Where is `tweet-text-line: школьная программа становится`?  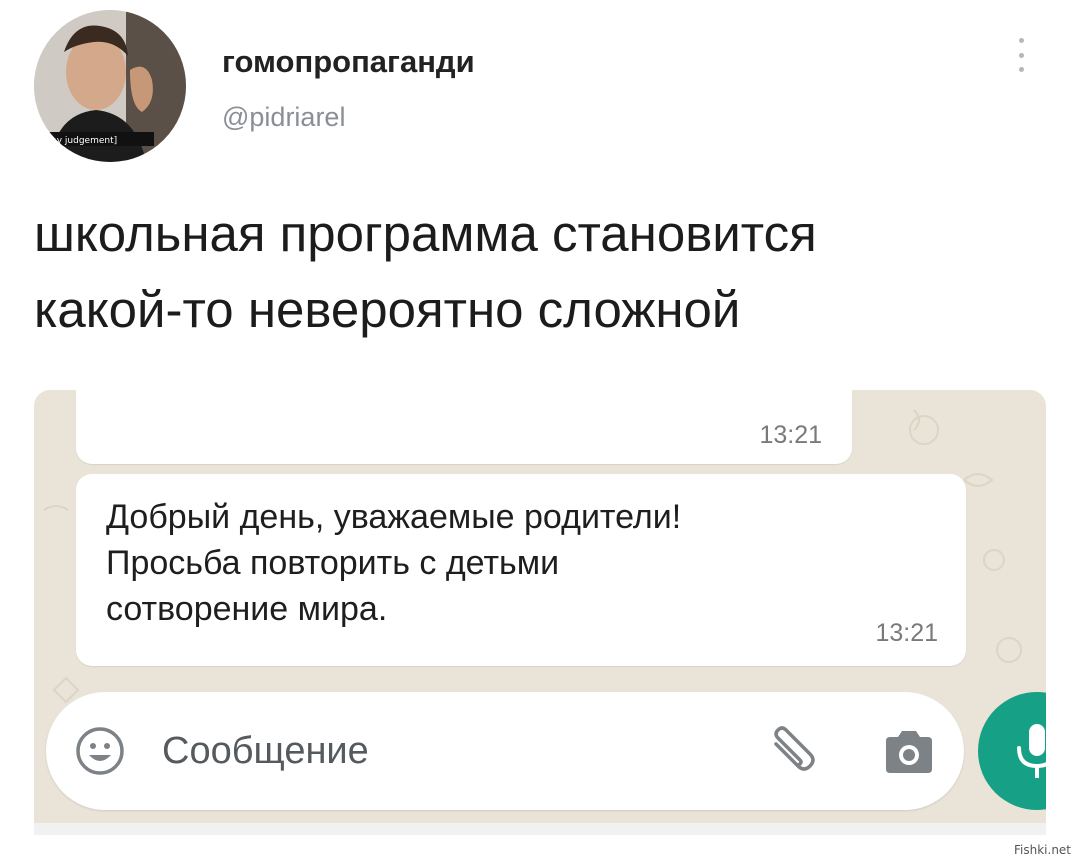 tweet-text-line: школьная программа становится is located at coordinates (425, 233).